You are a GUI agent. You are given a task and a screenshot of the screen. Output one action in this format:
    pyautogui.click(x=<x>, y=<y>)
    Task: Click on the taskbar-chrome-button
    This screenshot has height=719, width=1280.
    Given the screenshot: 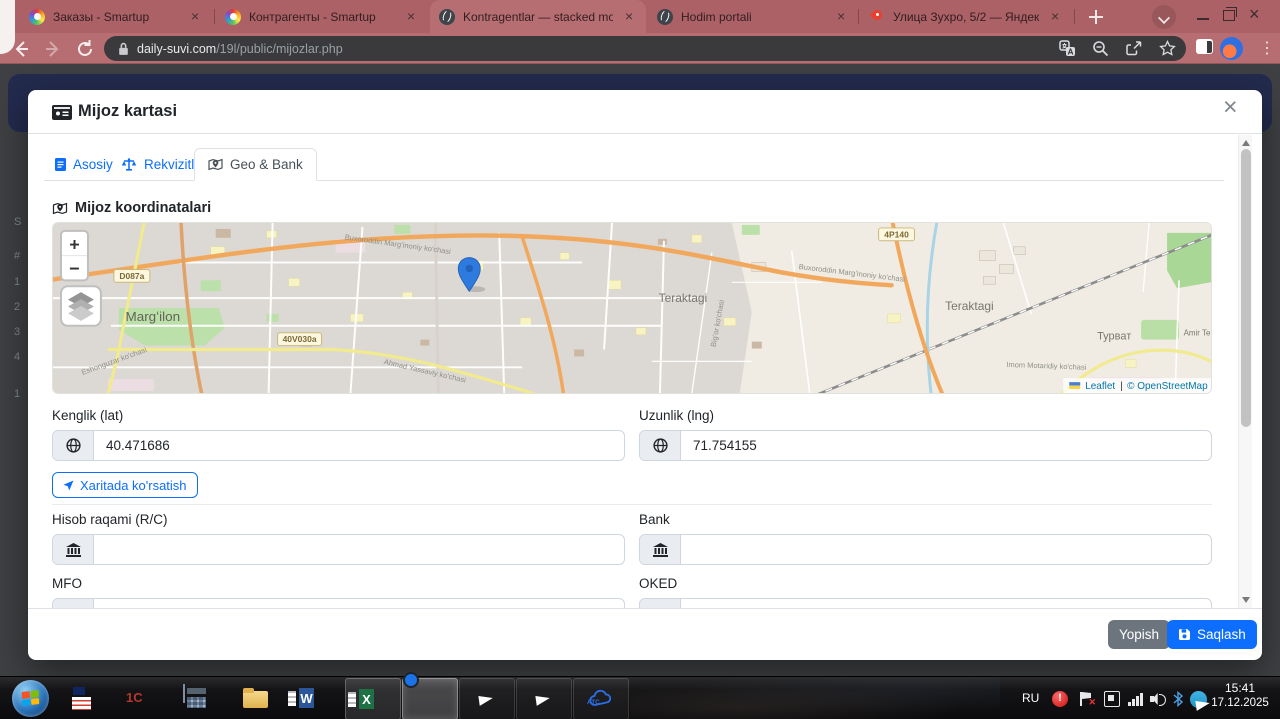 What is the action you would take?
    pyautogui.click(x=430, y=695)
    